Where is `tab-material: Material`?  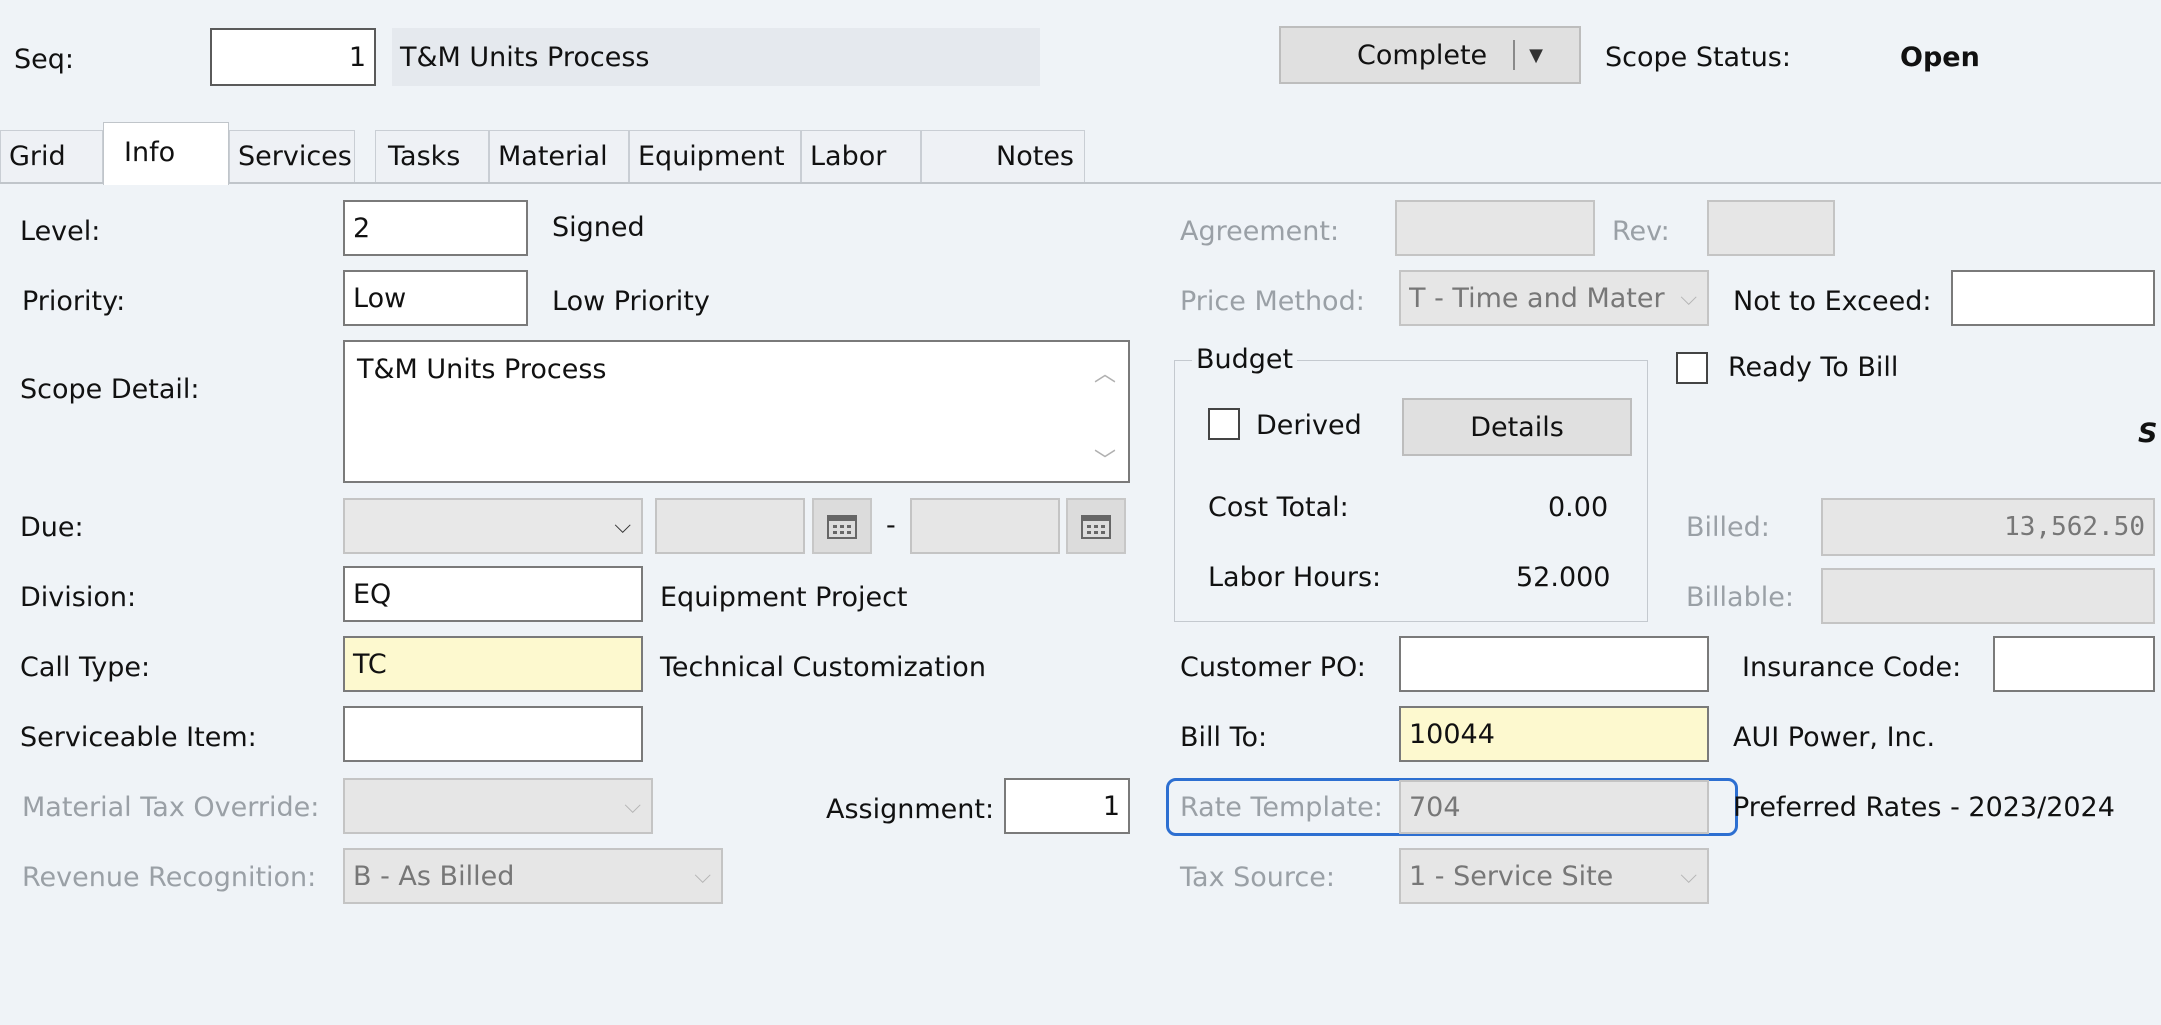 tab-material: Material is located at coordinates (559, 156).